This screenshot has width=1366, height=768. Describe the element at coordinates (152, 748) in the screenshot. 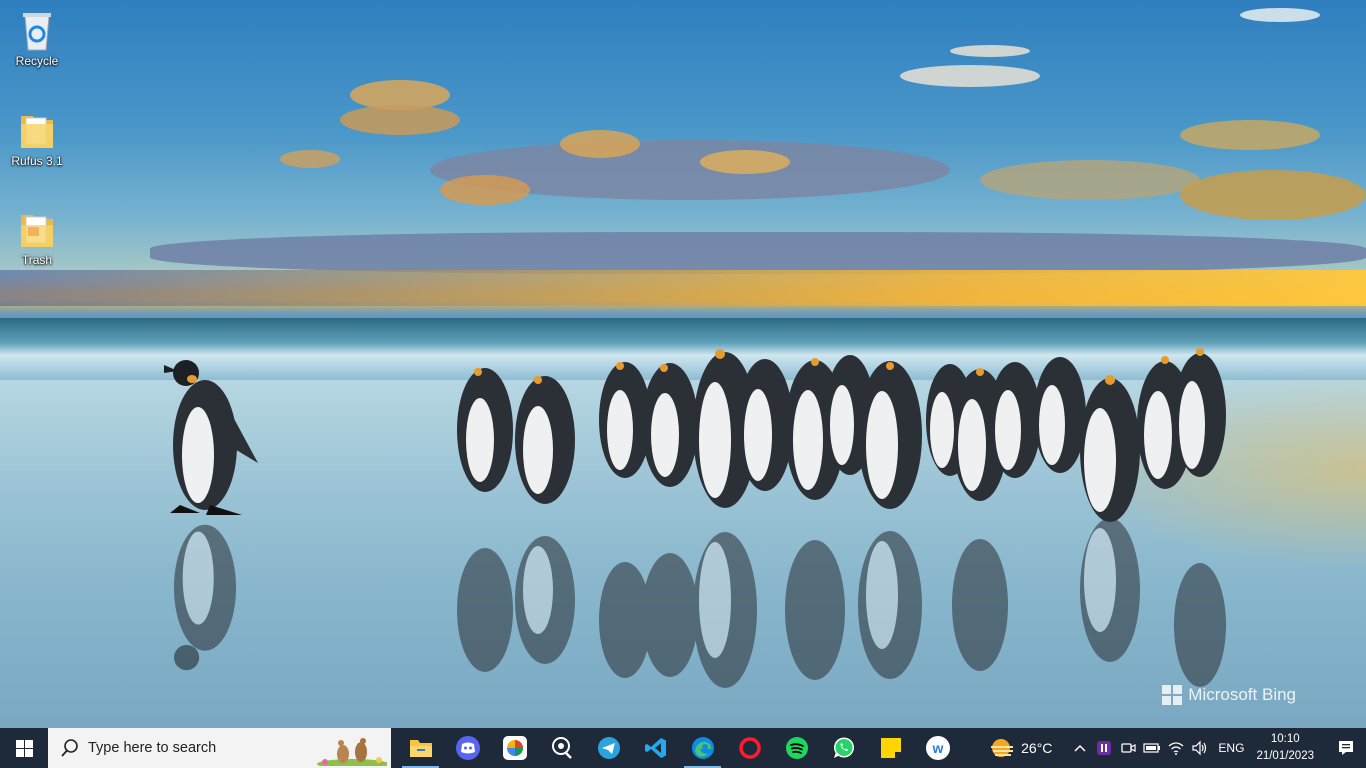

I see `search-placeholder: Type here to search` at that location.